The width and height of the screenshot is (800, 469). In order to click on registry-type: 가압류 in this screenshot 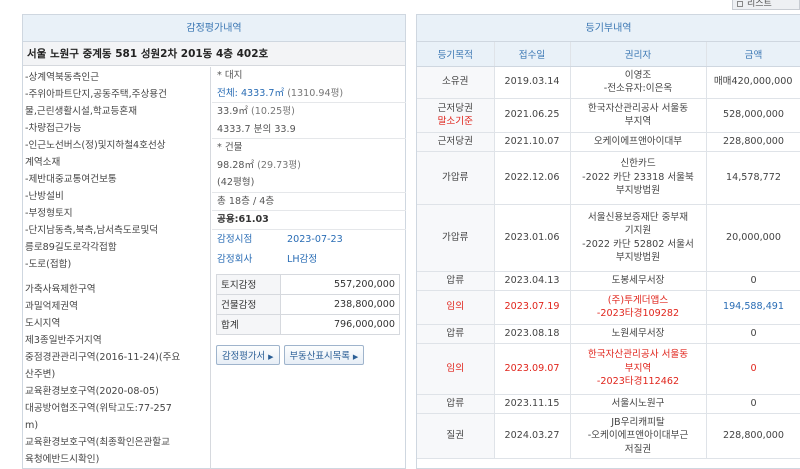, I will do `click(456, 178)`.